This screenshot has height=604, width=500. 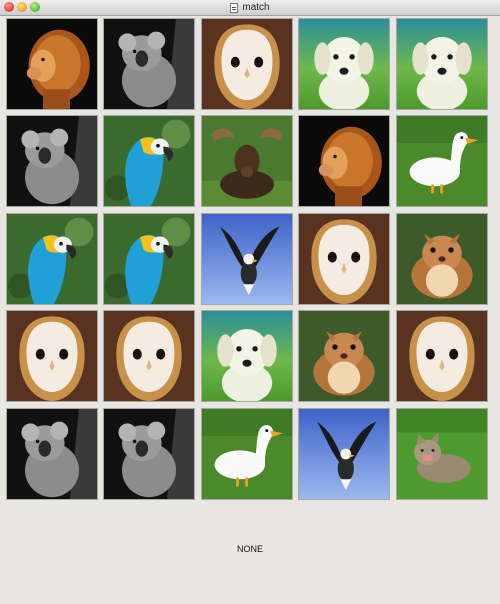 I want to click on title-wrap: match, so click(x=250, y=7).